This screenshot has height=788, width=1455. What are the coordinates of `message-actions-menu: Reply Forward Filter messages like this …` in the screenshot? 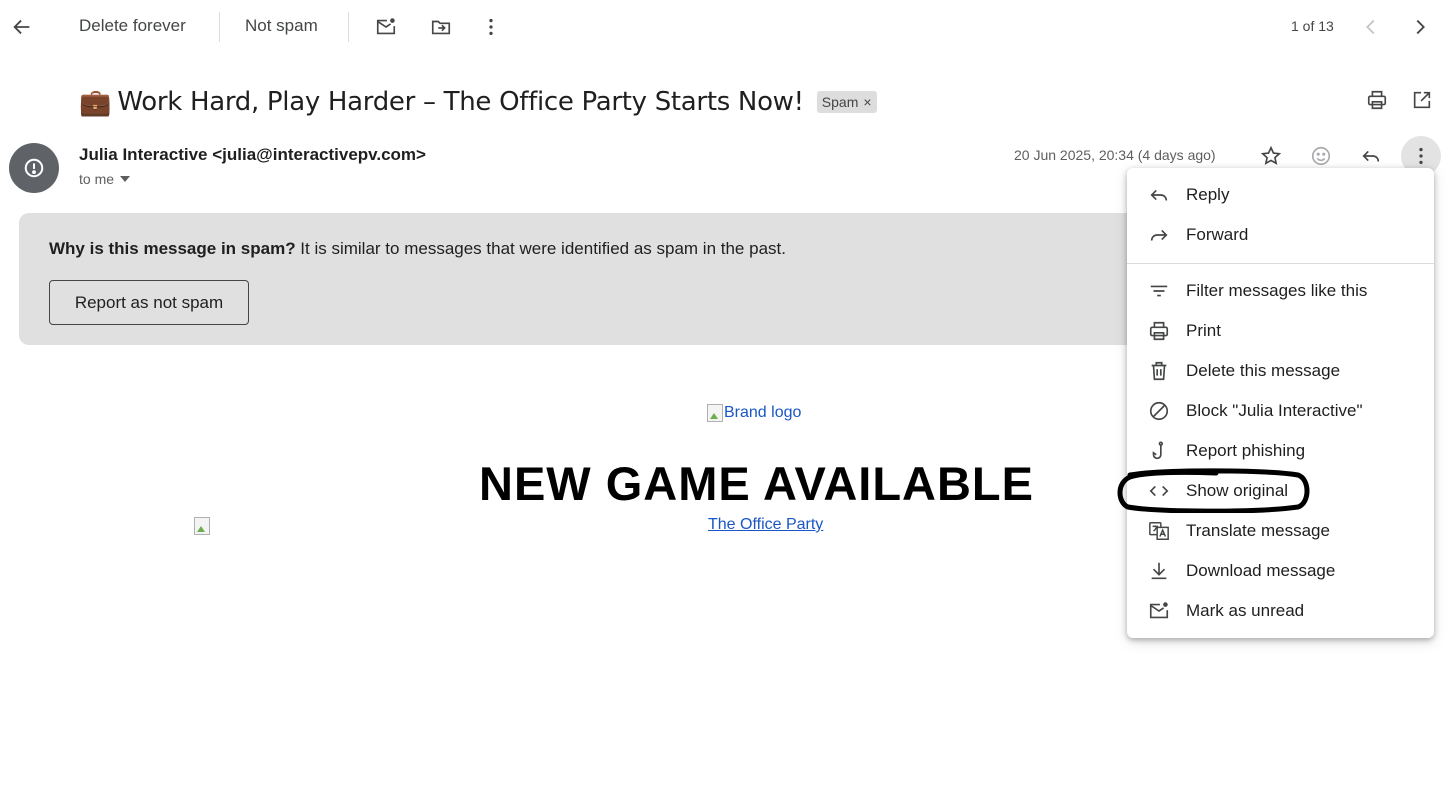 It's located at (1280, 403).